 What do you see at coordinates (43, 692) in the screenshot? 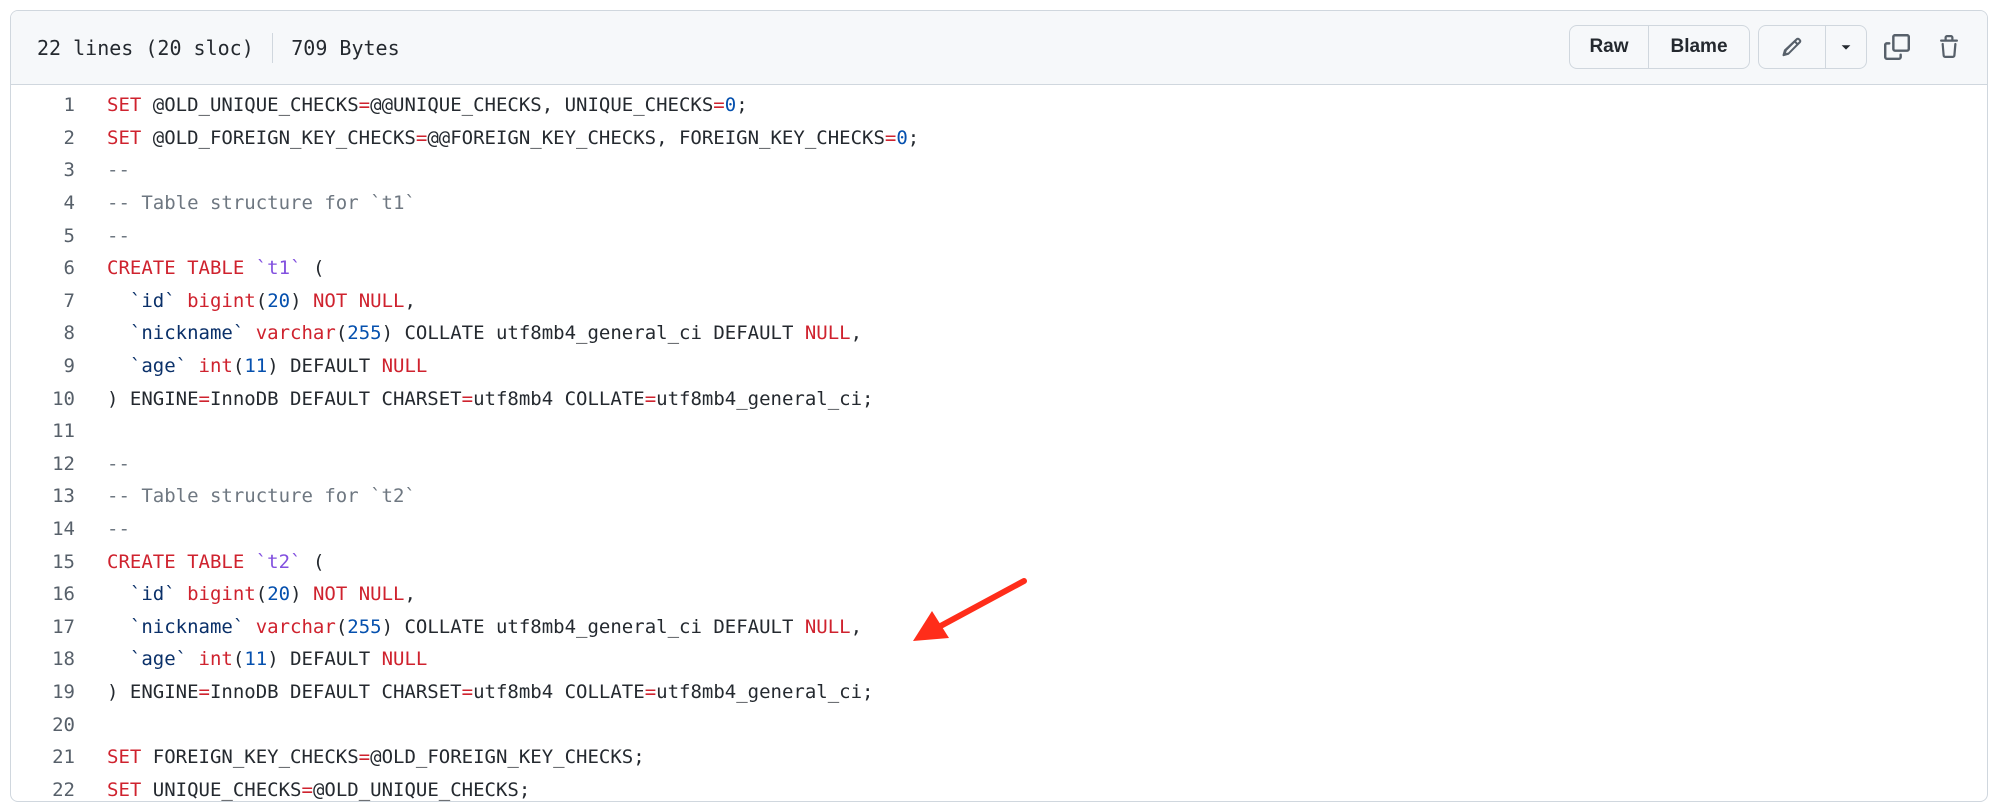
I see `line-number: 19` at bounding box center [43, 692].